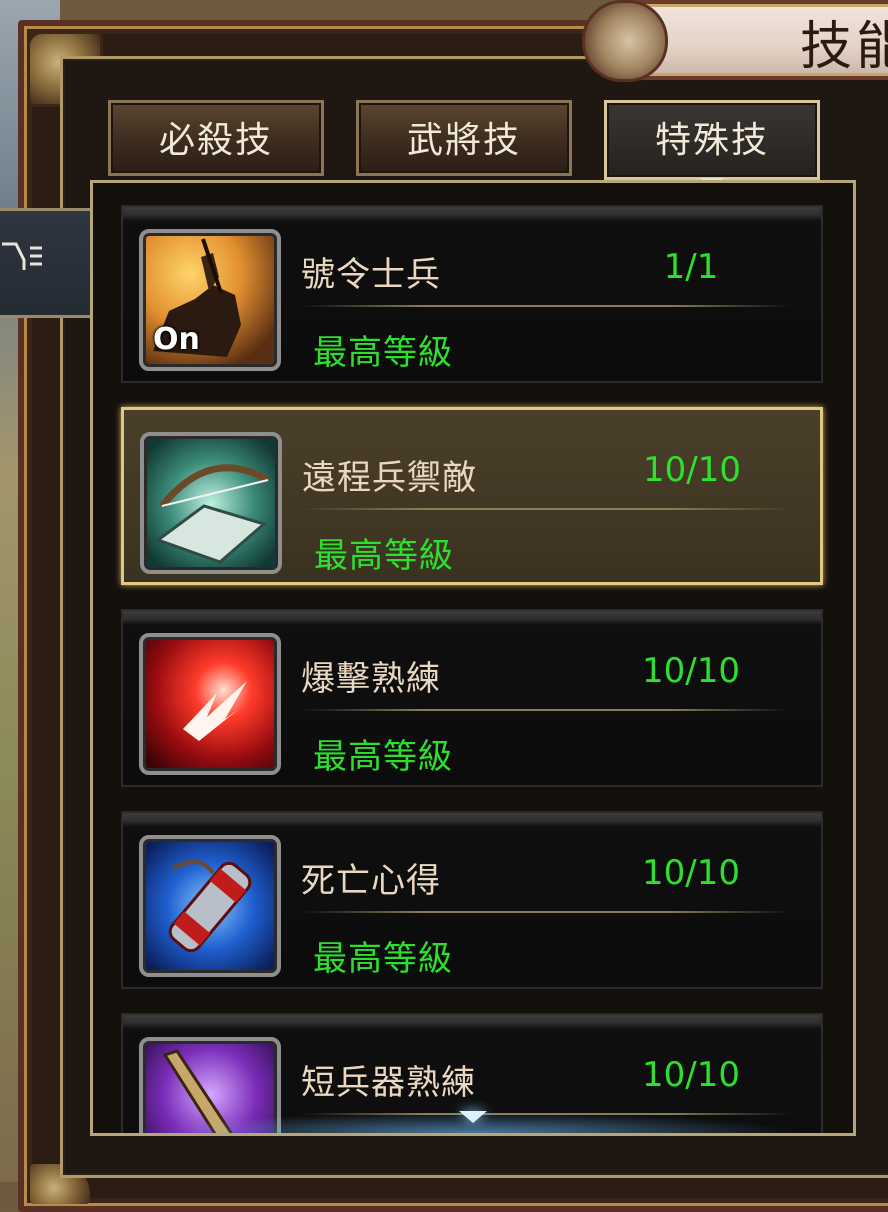 The width and height of the screenshot is (888, 1212). I want to click on tab-general-skill: 武將技, so click(464, 138).